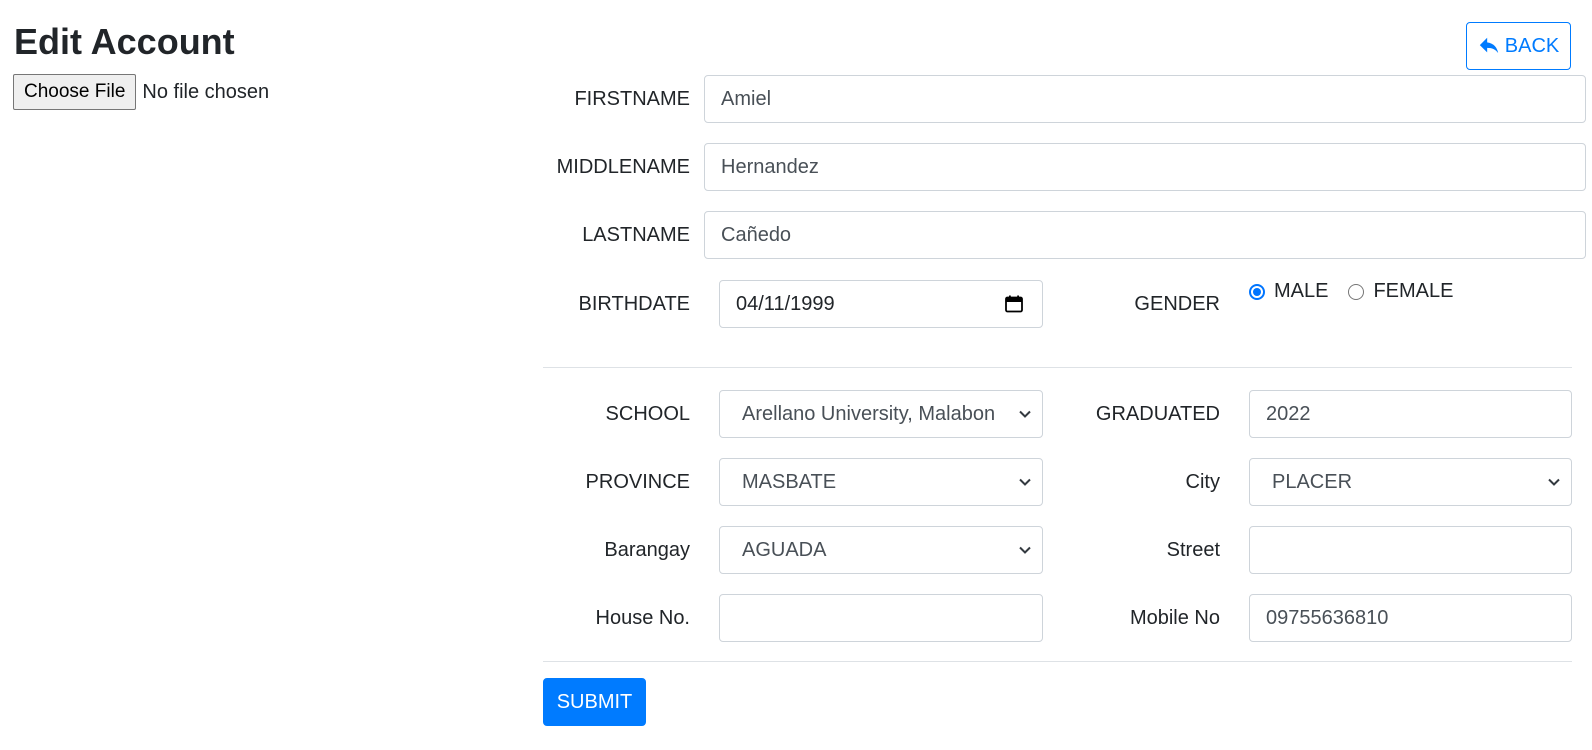 This screenshot has height=750, width=1592. What do you see at coordinates (1145, 235) in the screenshot?
I see `lastname-input: Cañedo` at bounding box center [1145, 235].